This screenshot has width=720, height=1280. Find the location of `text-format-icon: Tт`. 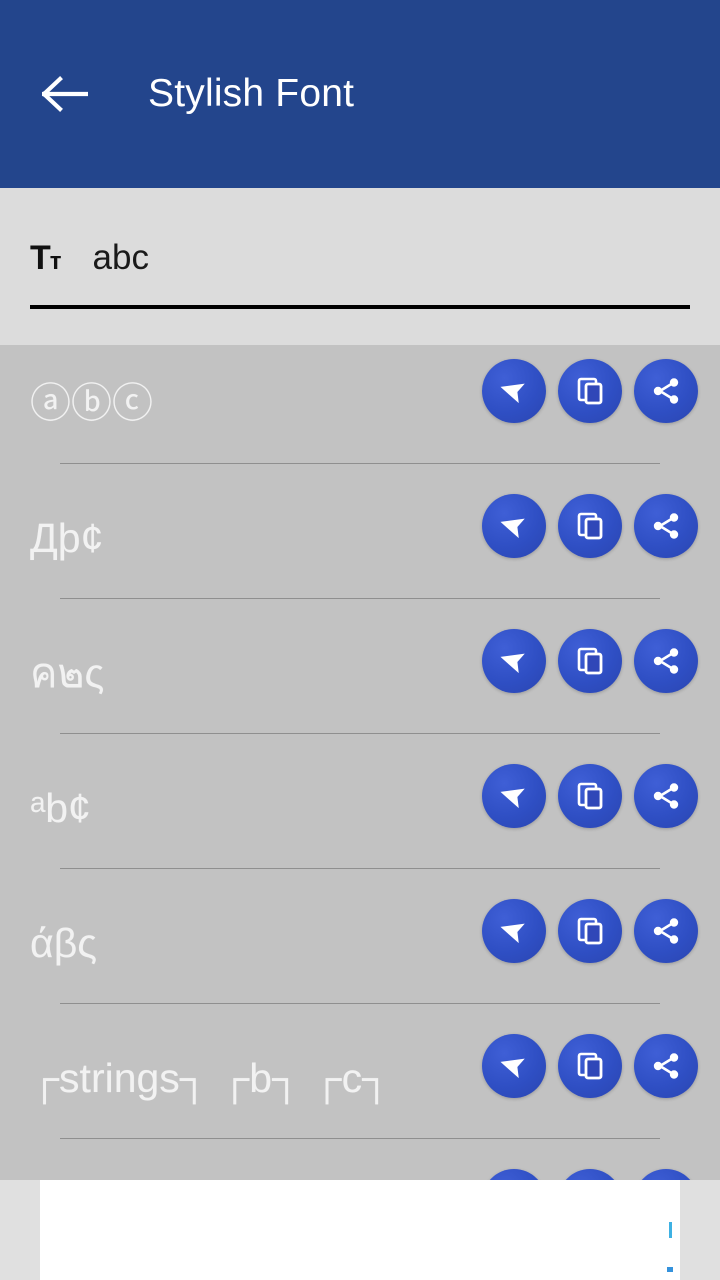

text-format-icon: Tт is located at coordinates (46, 258).